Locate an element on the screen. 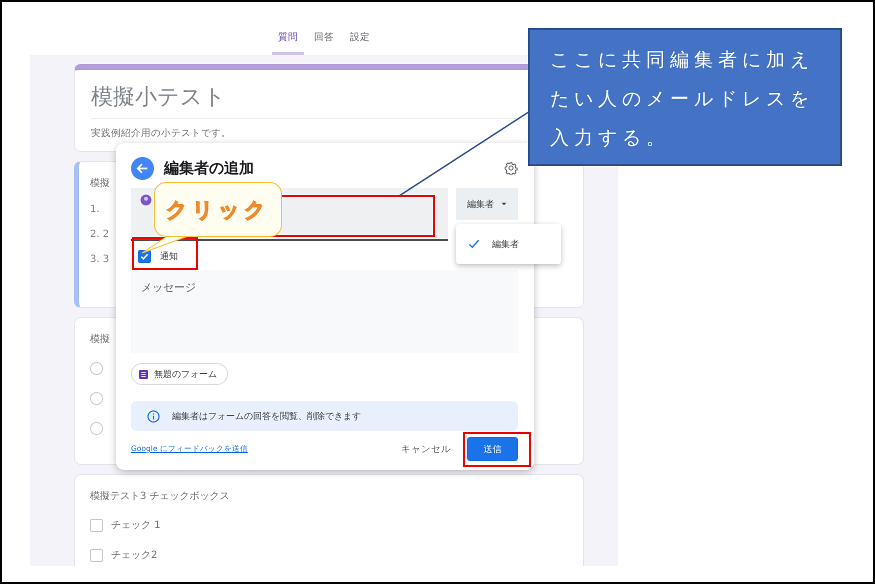 The height and width of the screenshot is (584, 875). note-text: 入力する。 is located at coordinates (610, 138).